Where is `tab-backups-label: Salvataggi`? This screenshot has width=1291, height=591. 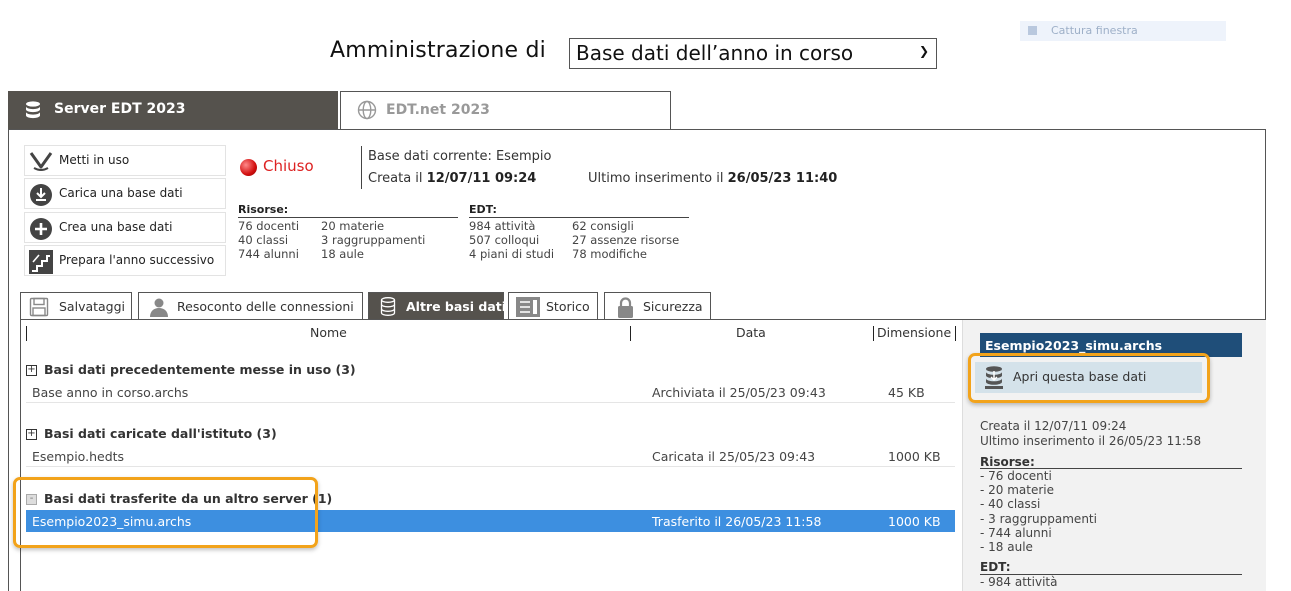
tab-backups-label: Salvataggi is located at coordinates (92, 306).